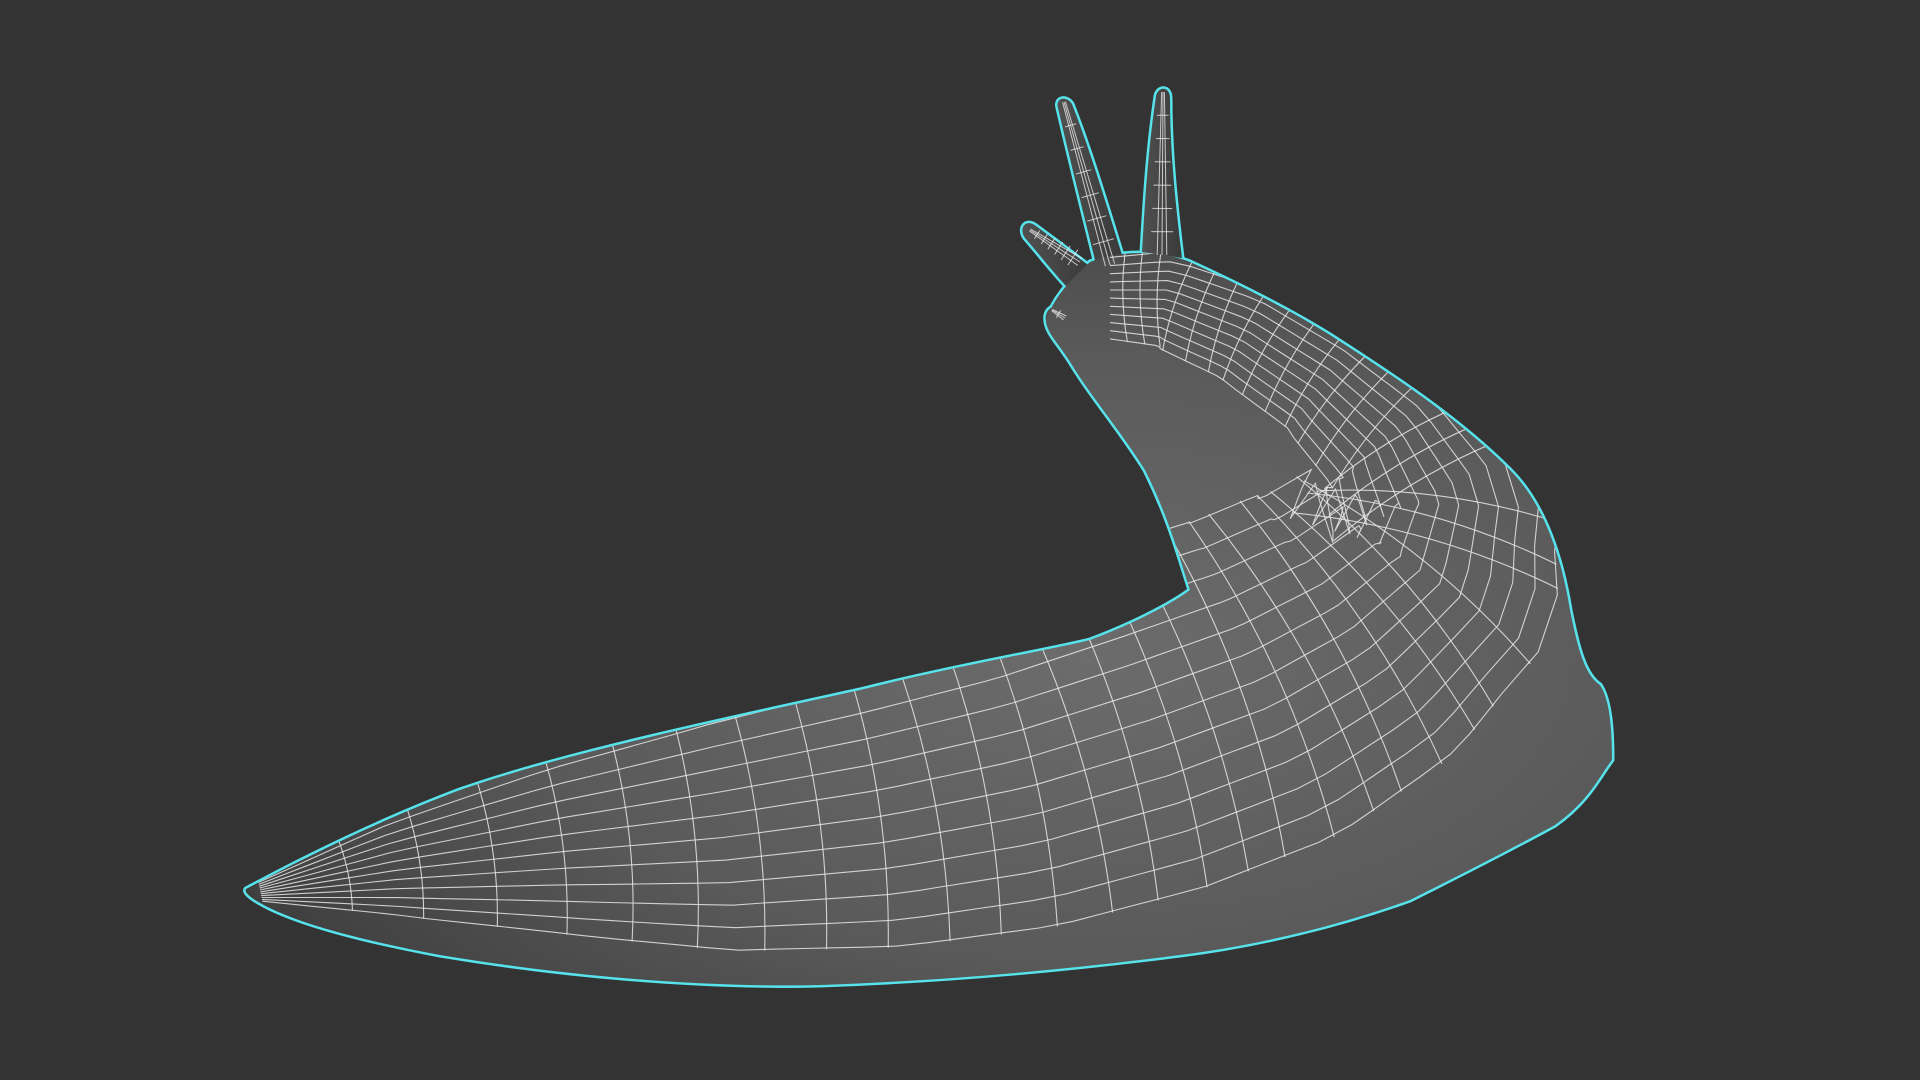  What do you see at coordinates (1087, 183) in the screenshot?
I see `tentacle-wire-edge` at bounding box center [1087, 183].